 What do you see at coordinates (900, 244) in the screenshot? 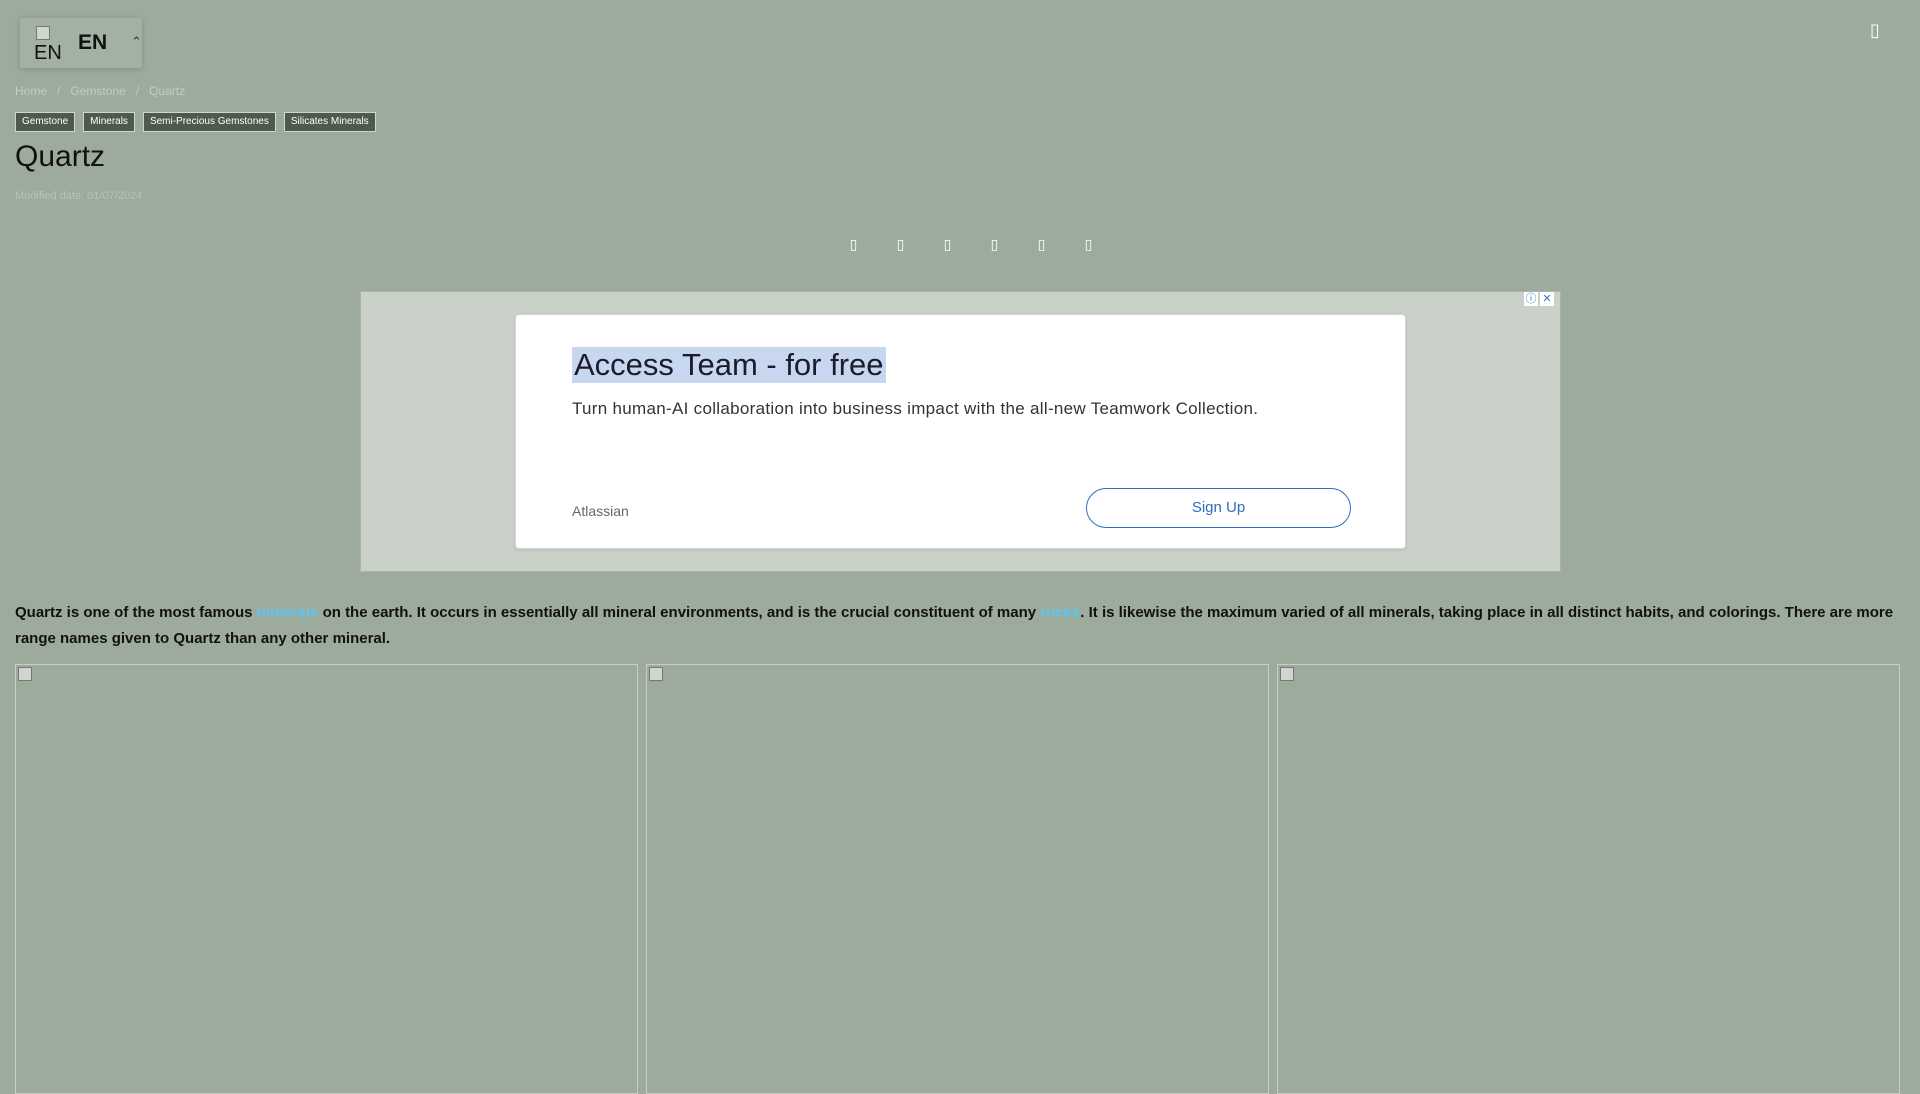
I see `twitter-icon: ▯` at bounding box center [900, 244].